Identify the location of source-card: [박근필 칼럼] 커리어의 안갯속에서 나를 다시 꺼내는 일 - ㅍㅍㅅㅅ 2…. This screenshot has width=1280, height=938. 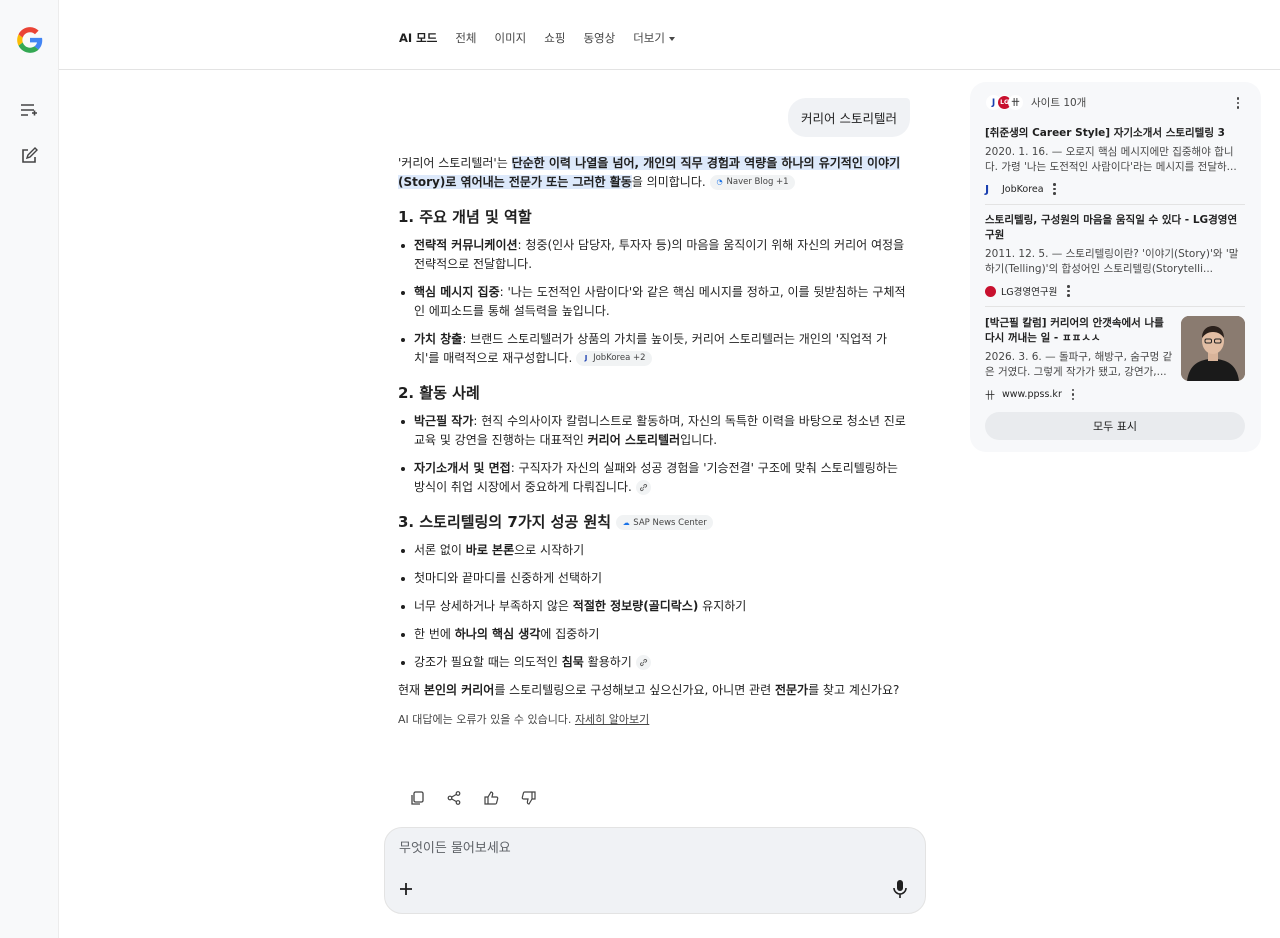
(1080, 359).